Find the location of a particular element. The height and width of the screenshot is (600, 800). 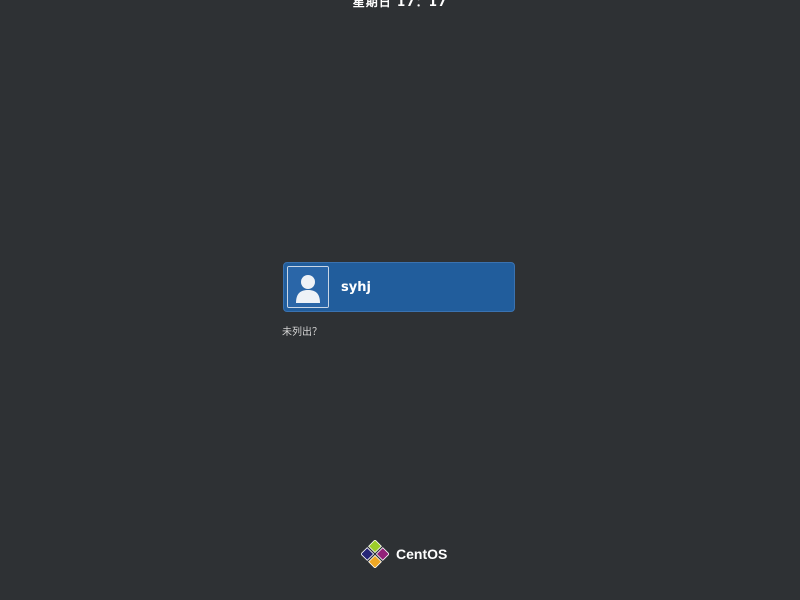

user-name-label: syhj is located at coordinates (356, 287).